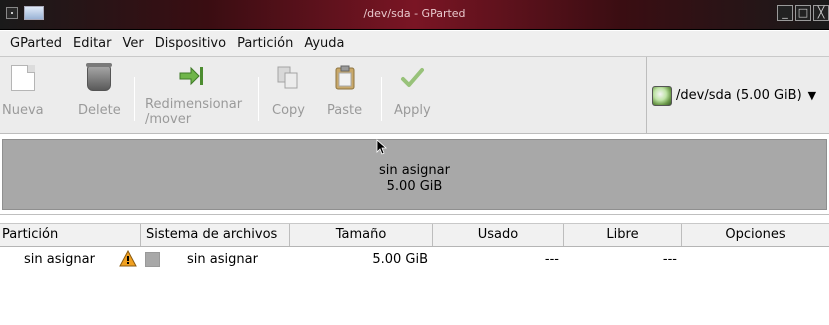  Describe the element at coordinates (222, 259) in the screenshot. I see `row-filesystem: sin asignar` at that location.